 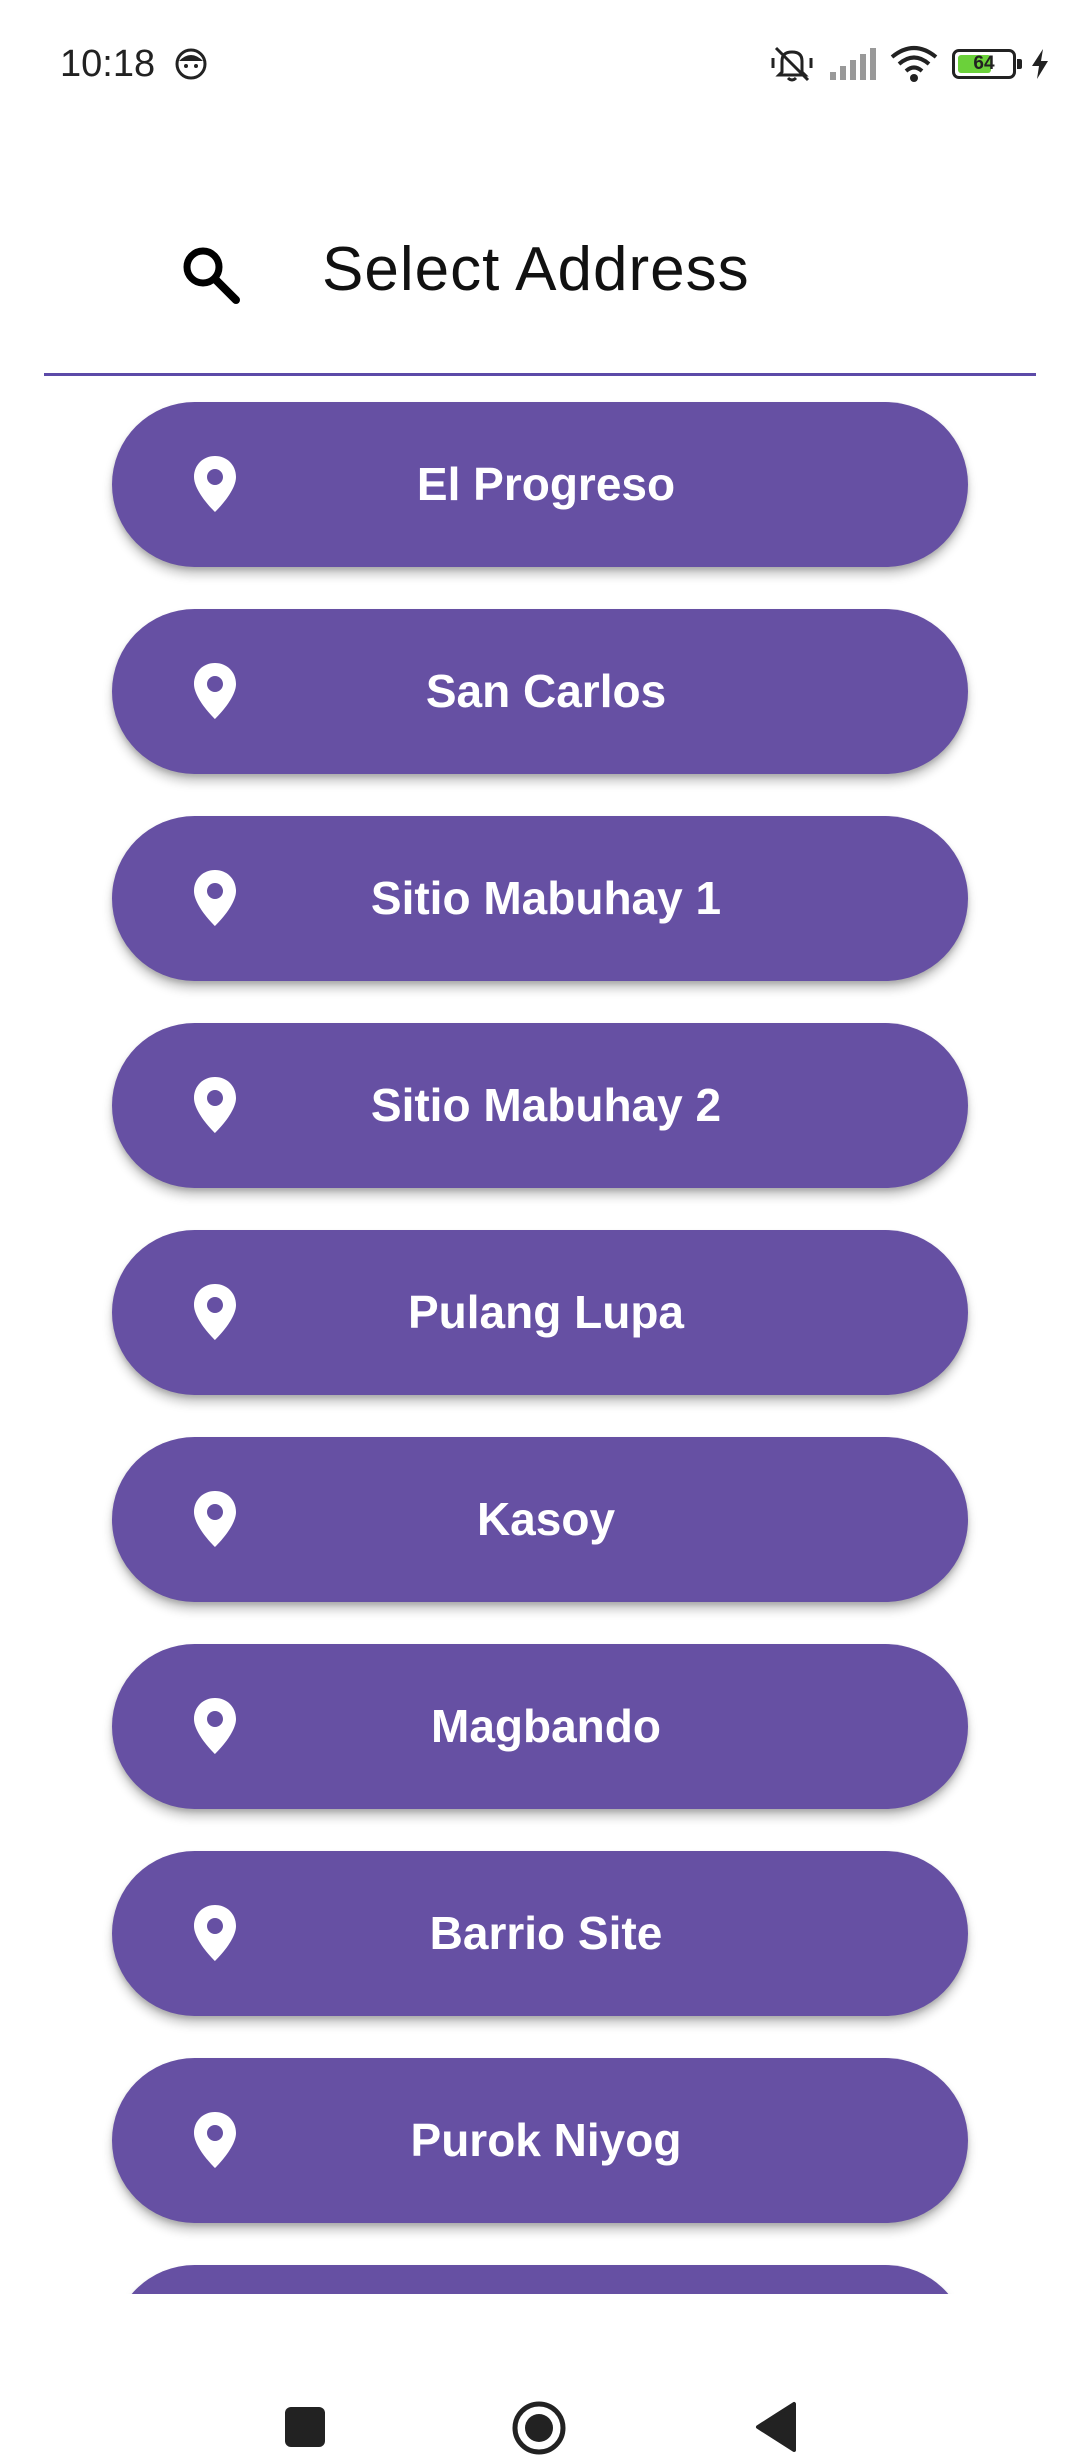 I want to click on address-label: Kasoy, so click(x=546, y=1519).